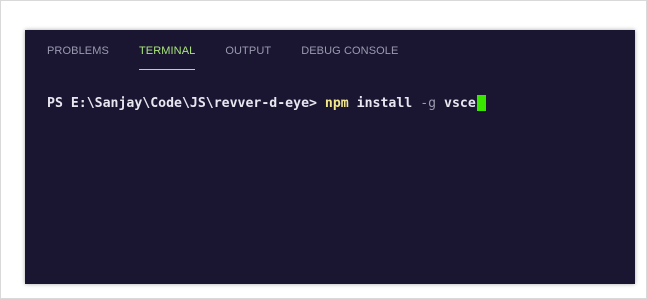  I want to click on terminal-flag: -g, so click(428, 103).